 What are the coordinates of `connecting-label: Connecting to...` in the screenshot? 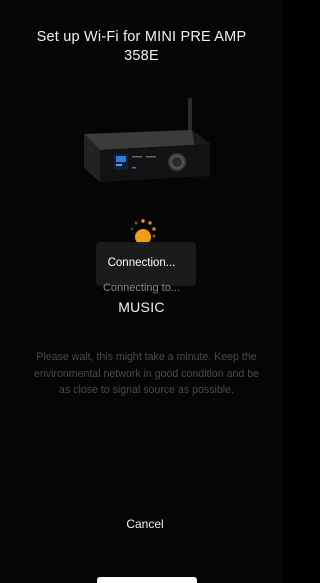 It's located at (141, 288).